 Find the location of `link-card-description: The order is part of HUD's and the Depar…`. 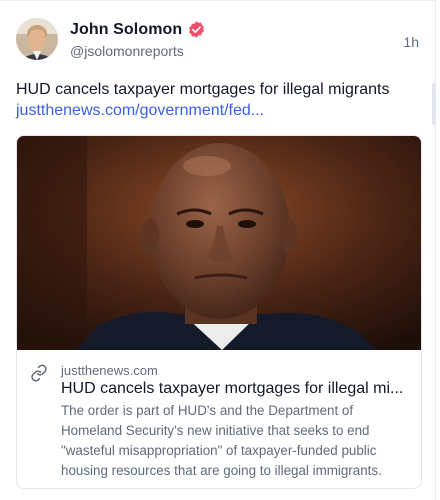

link-card-description: The order is part of HUD's and the Depar… is located at coordinates (221, 440).